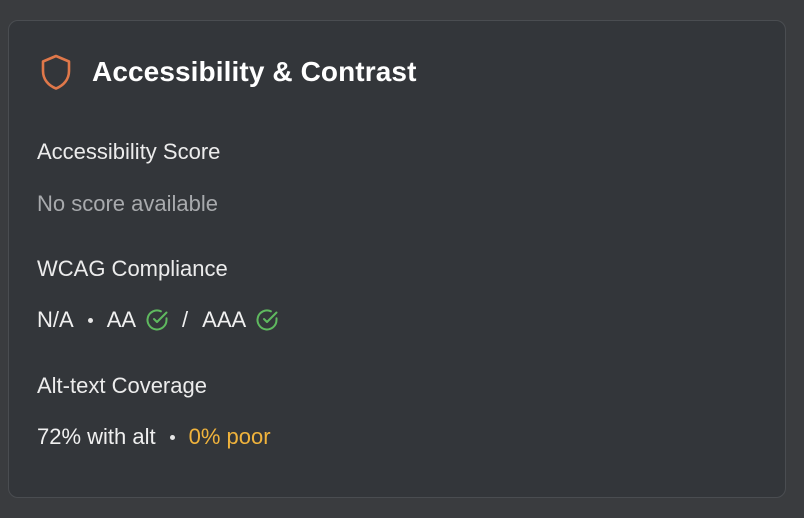 The width and height of the screenshot is (804, 518). I want to click on contrast-ratio-value: N/A, so click(55, 319).